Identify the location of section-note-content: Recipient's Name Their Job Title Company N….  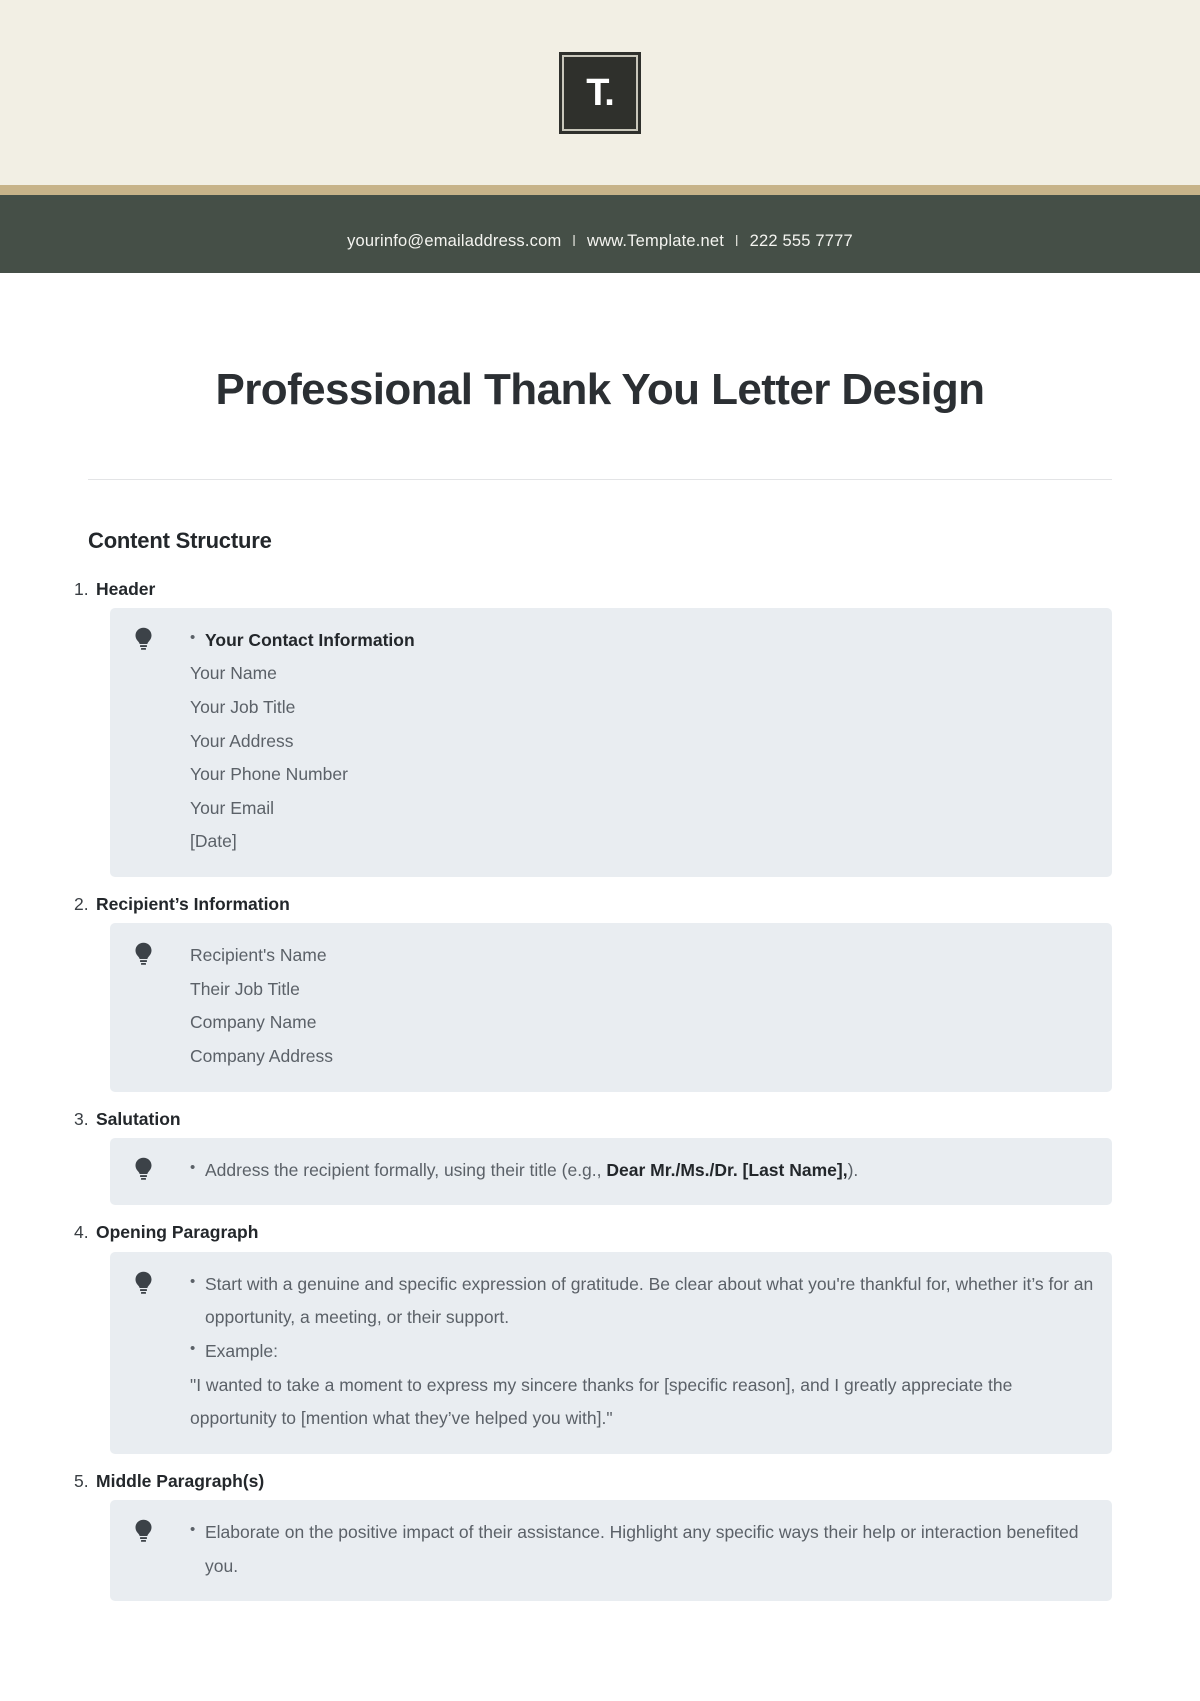
(642, 1006).